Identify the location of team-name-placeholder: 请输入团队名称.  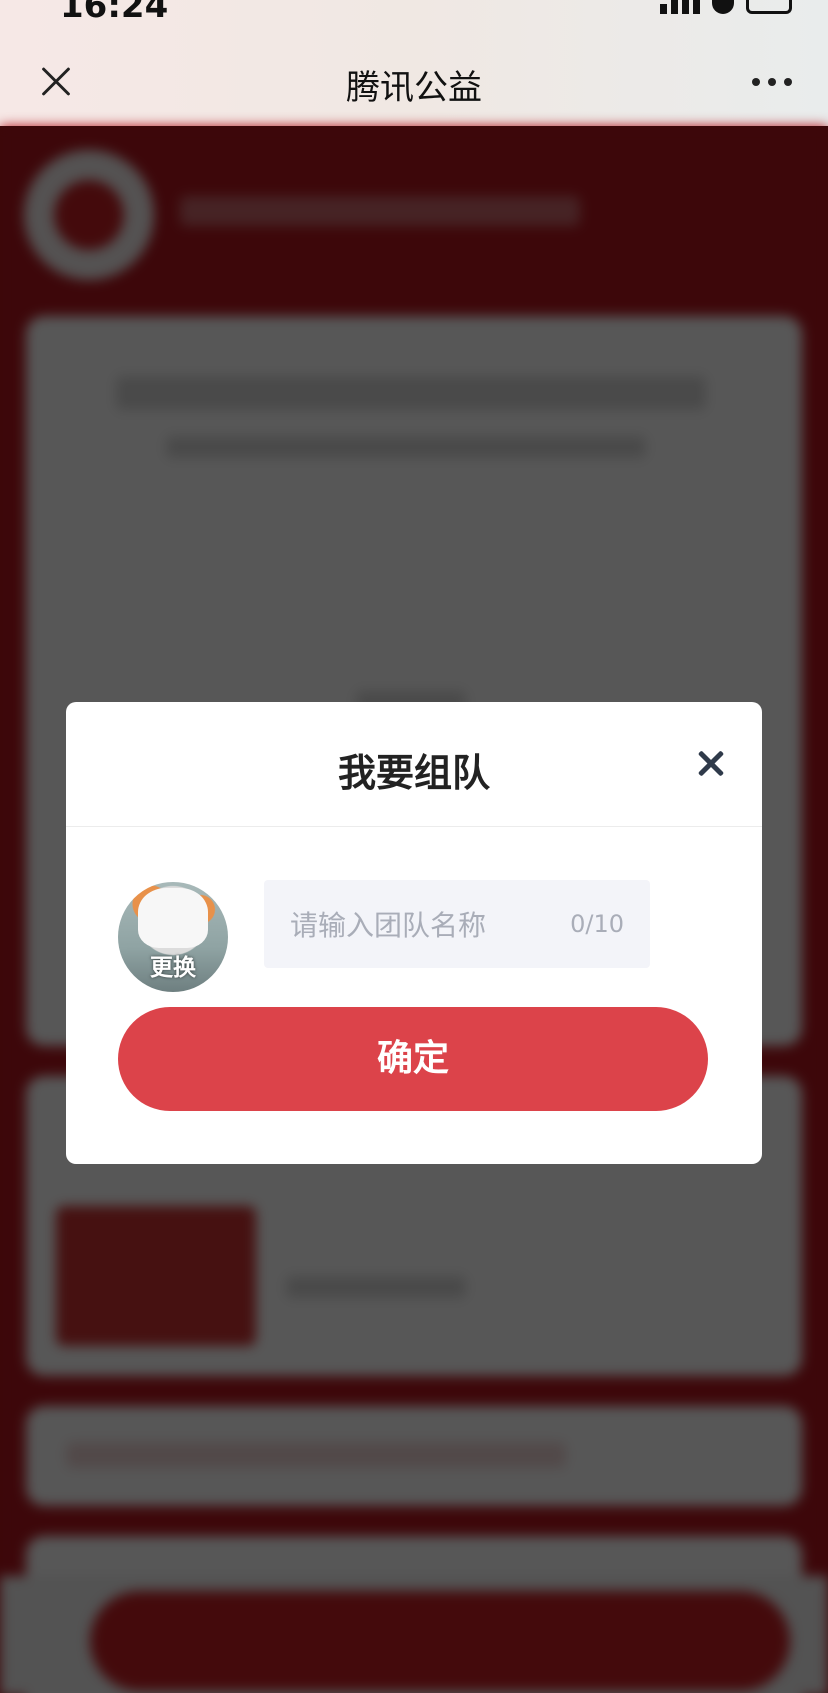
(388, 925).